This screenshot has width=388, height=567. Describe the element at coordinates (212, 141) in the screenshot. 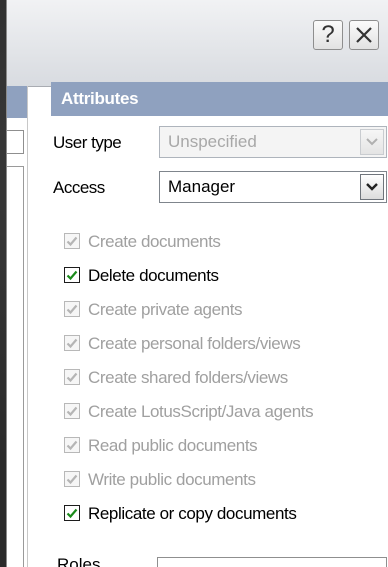

I see `user-type-value: Unspecified` at that location.